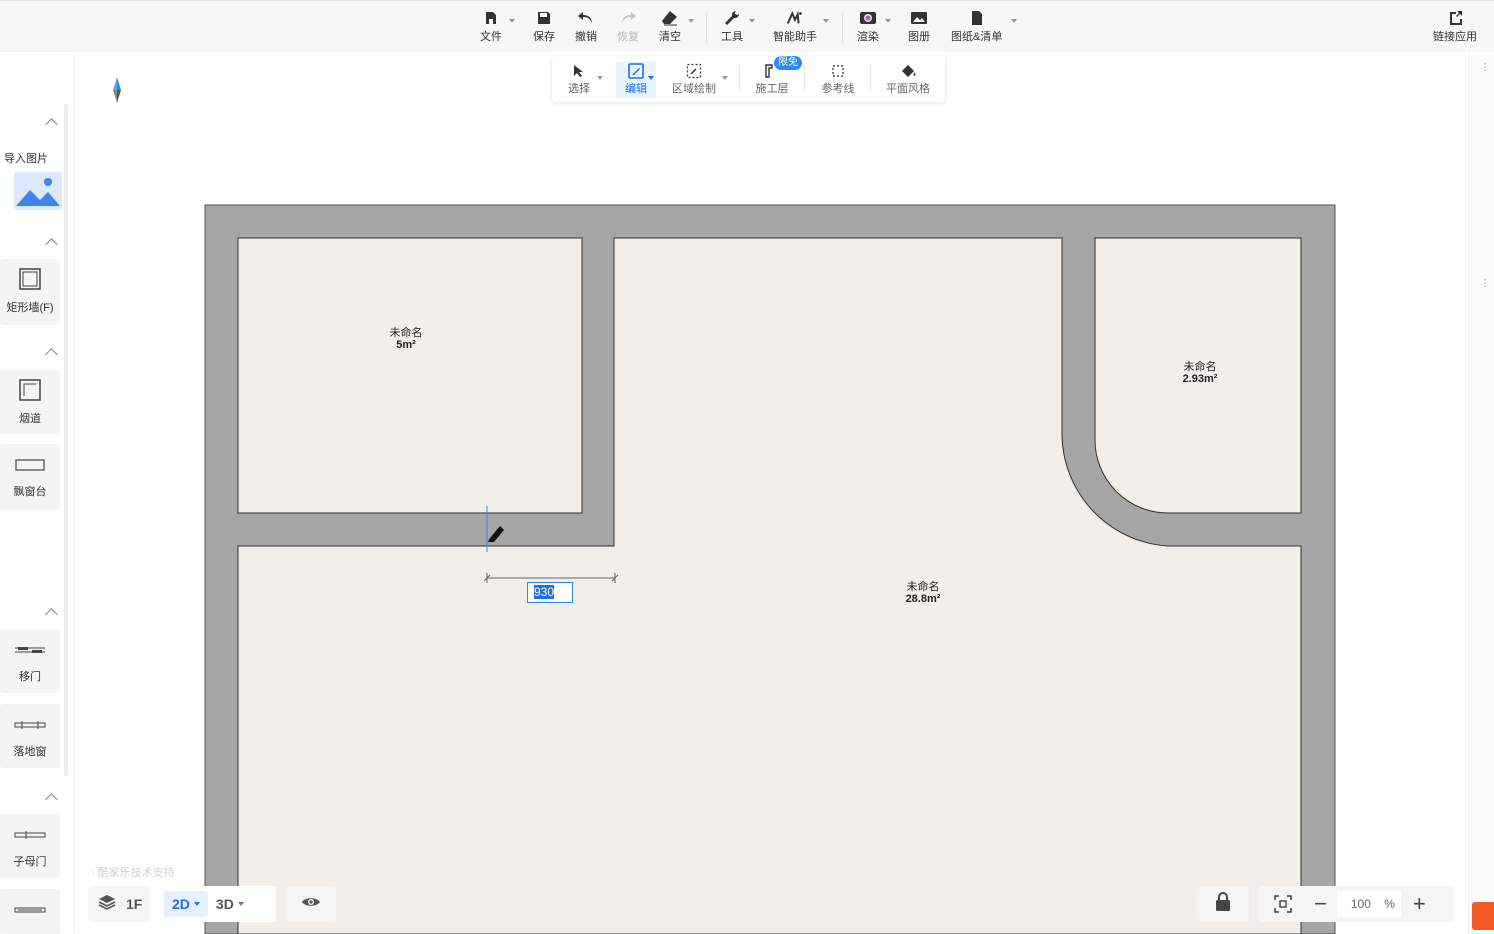 Image resolution: width=1494 pixels, height=934 pixels. Describe the element at coordinates (30, 492) in the screenshot. I see `bay-window-label: 飘窗台` at that location.